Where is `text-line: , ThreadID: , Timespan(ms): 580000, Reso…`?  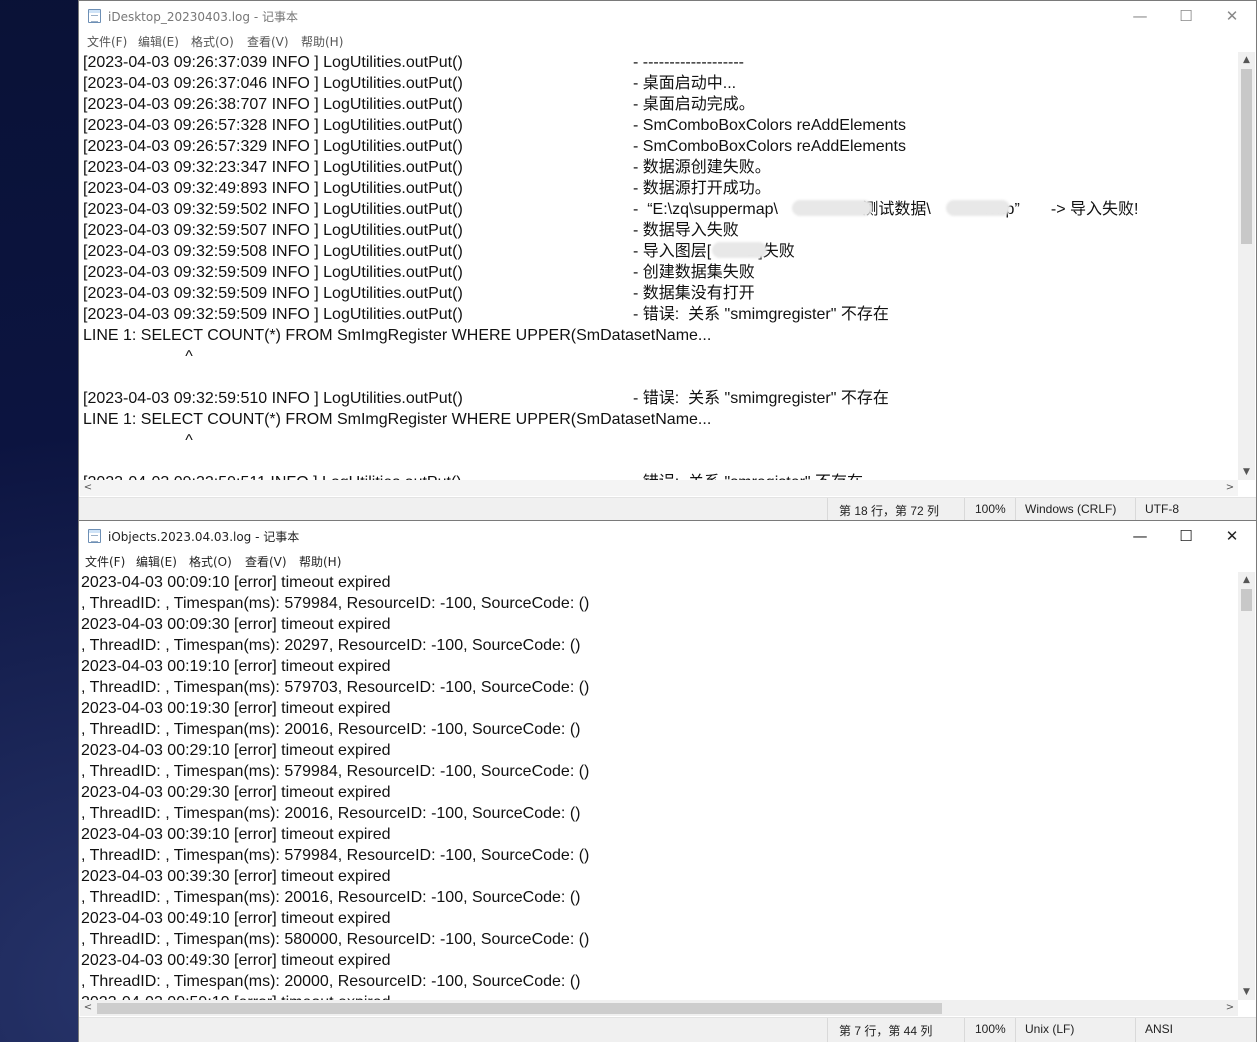 text-line: , ThreadID: , Timespan(ms): 580000, Reso… is located at coordinates (659, 939).